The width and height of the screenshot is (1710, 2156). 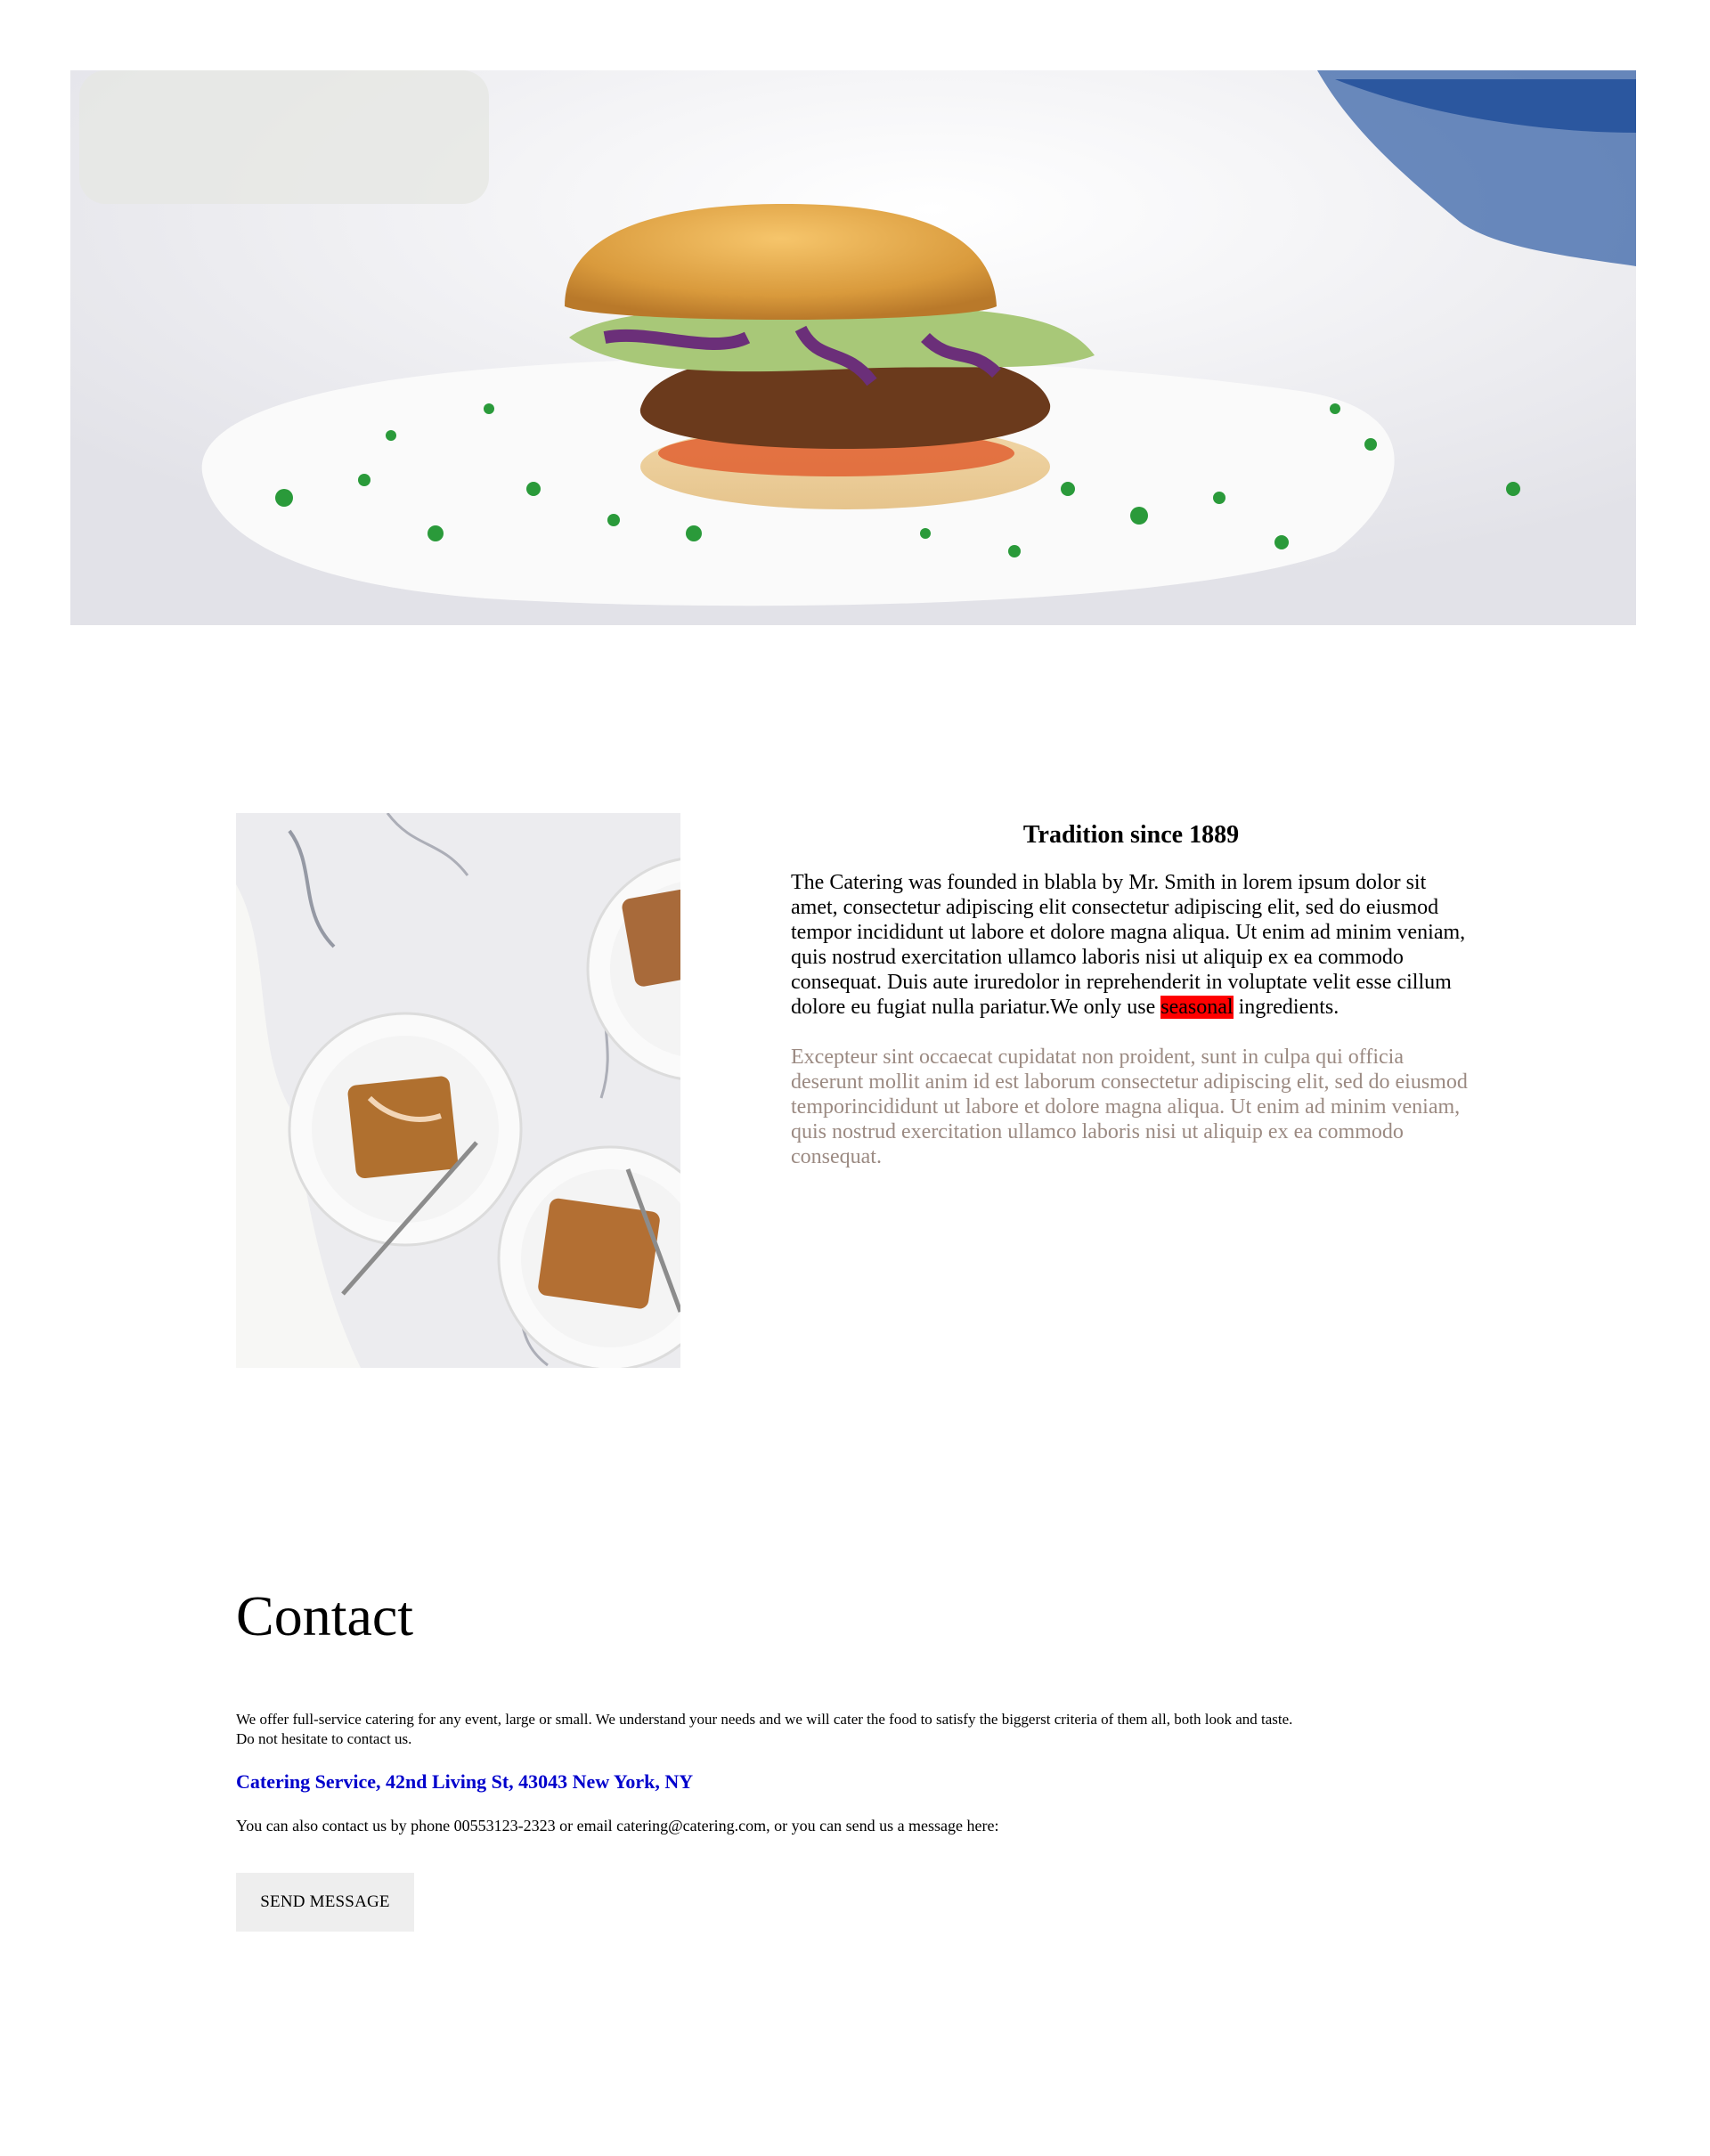 I want to click on contact-title: Contact, so click(x=325, y=1616).